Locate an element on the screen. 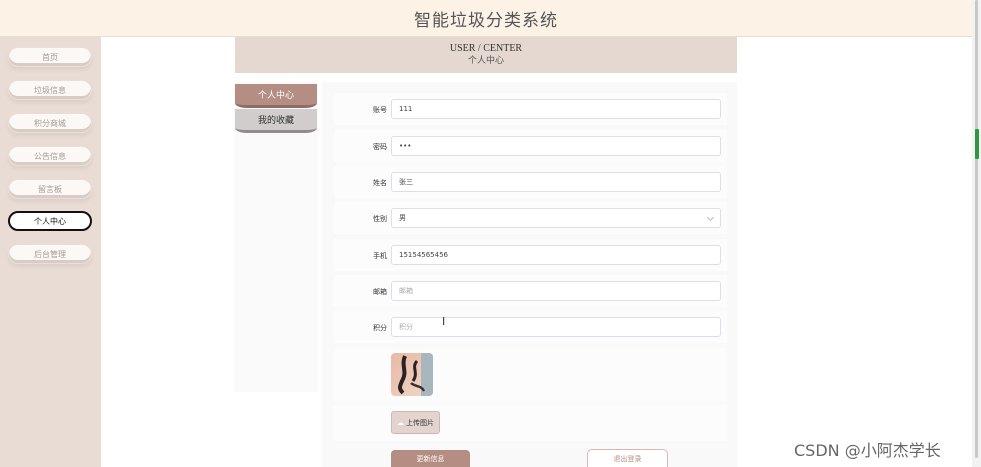  sidebar-item-garbage-info: 垃圾信息 is located at coordinates (50, 90).